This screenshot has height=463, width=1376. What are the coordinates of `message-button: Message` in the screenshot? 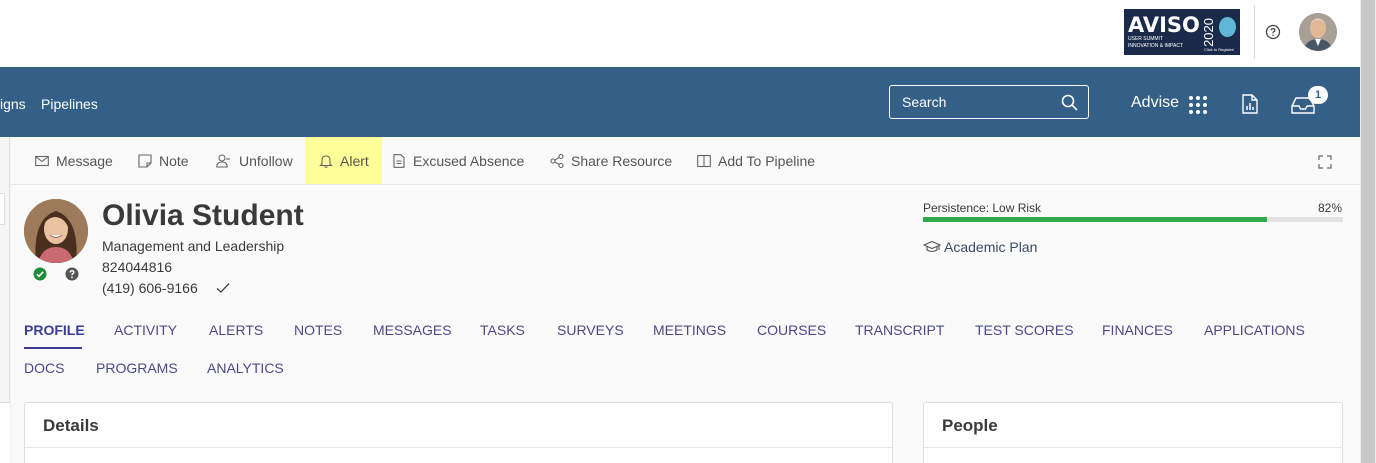 It's located at (74, 160).